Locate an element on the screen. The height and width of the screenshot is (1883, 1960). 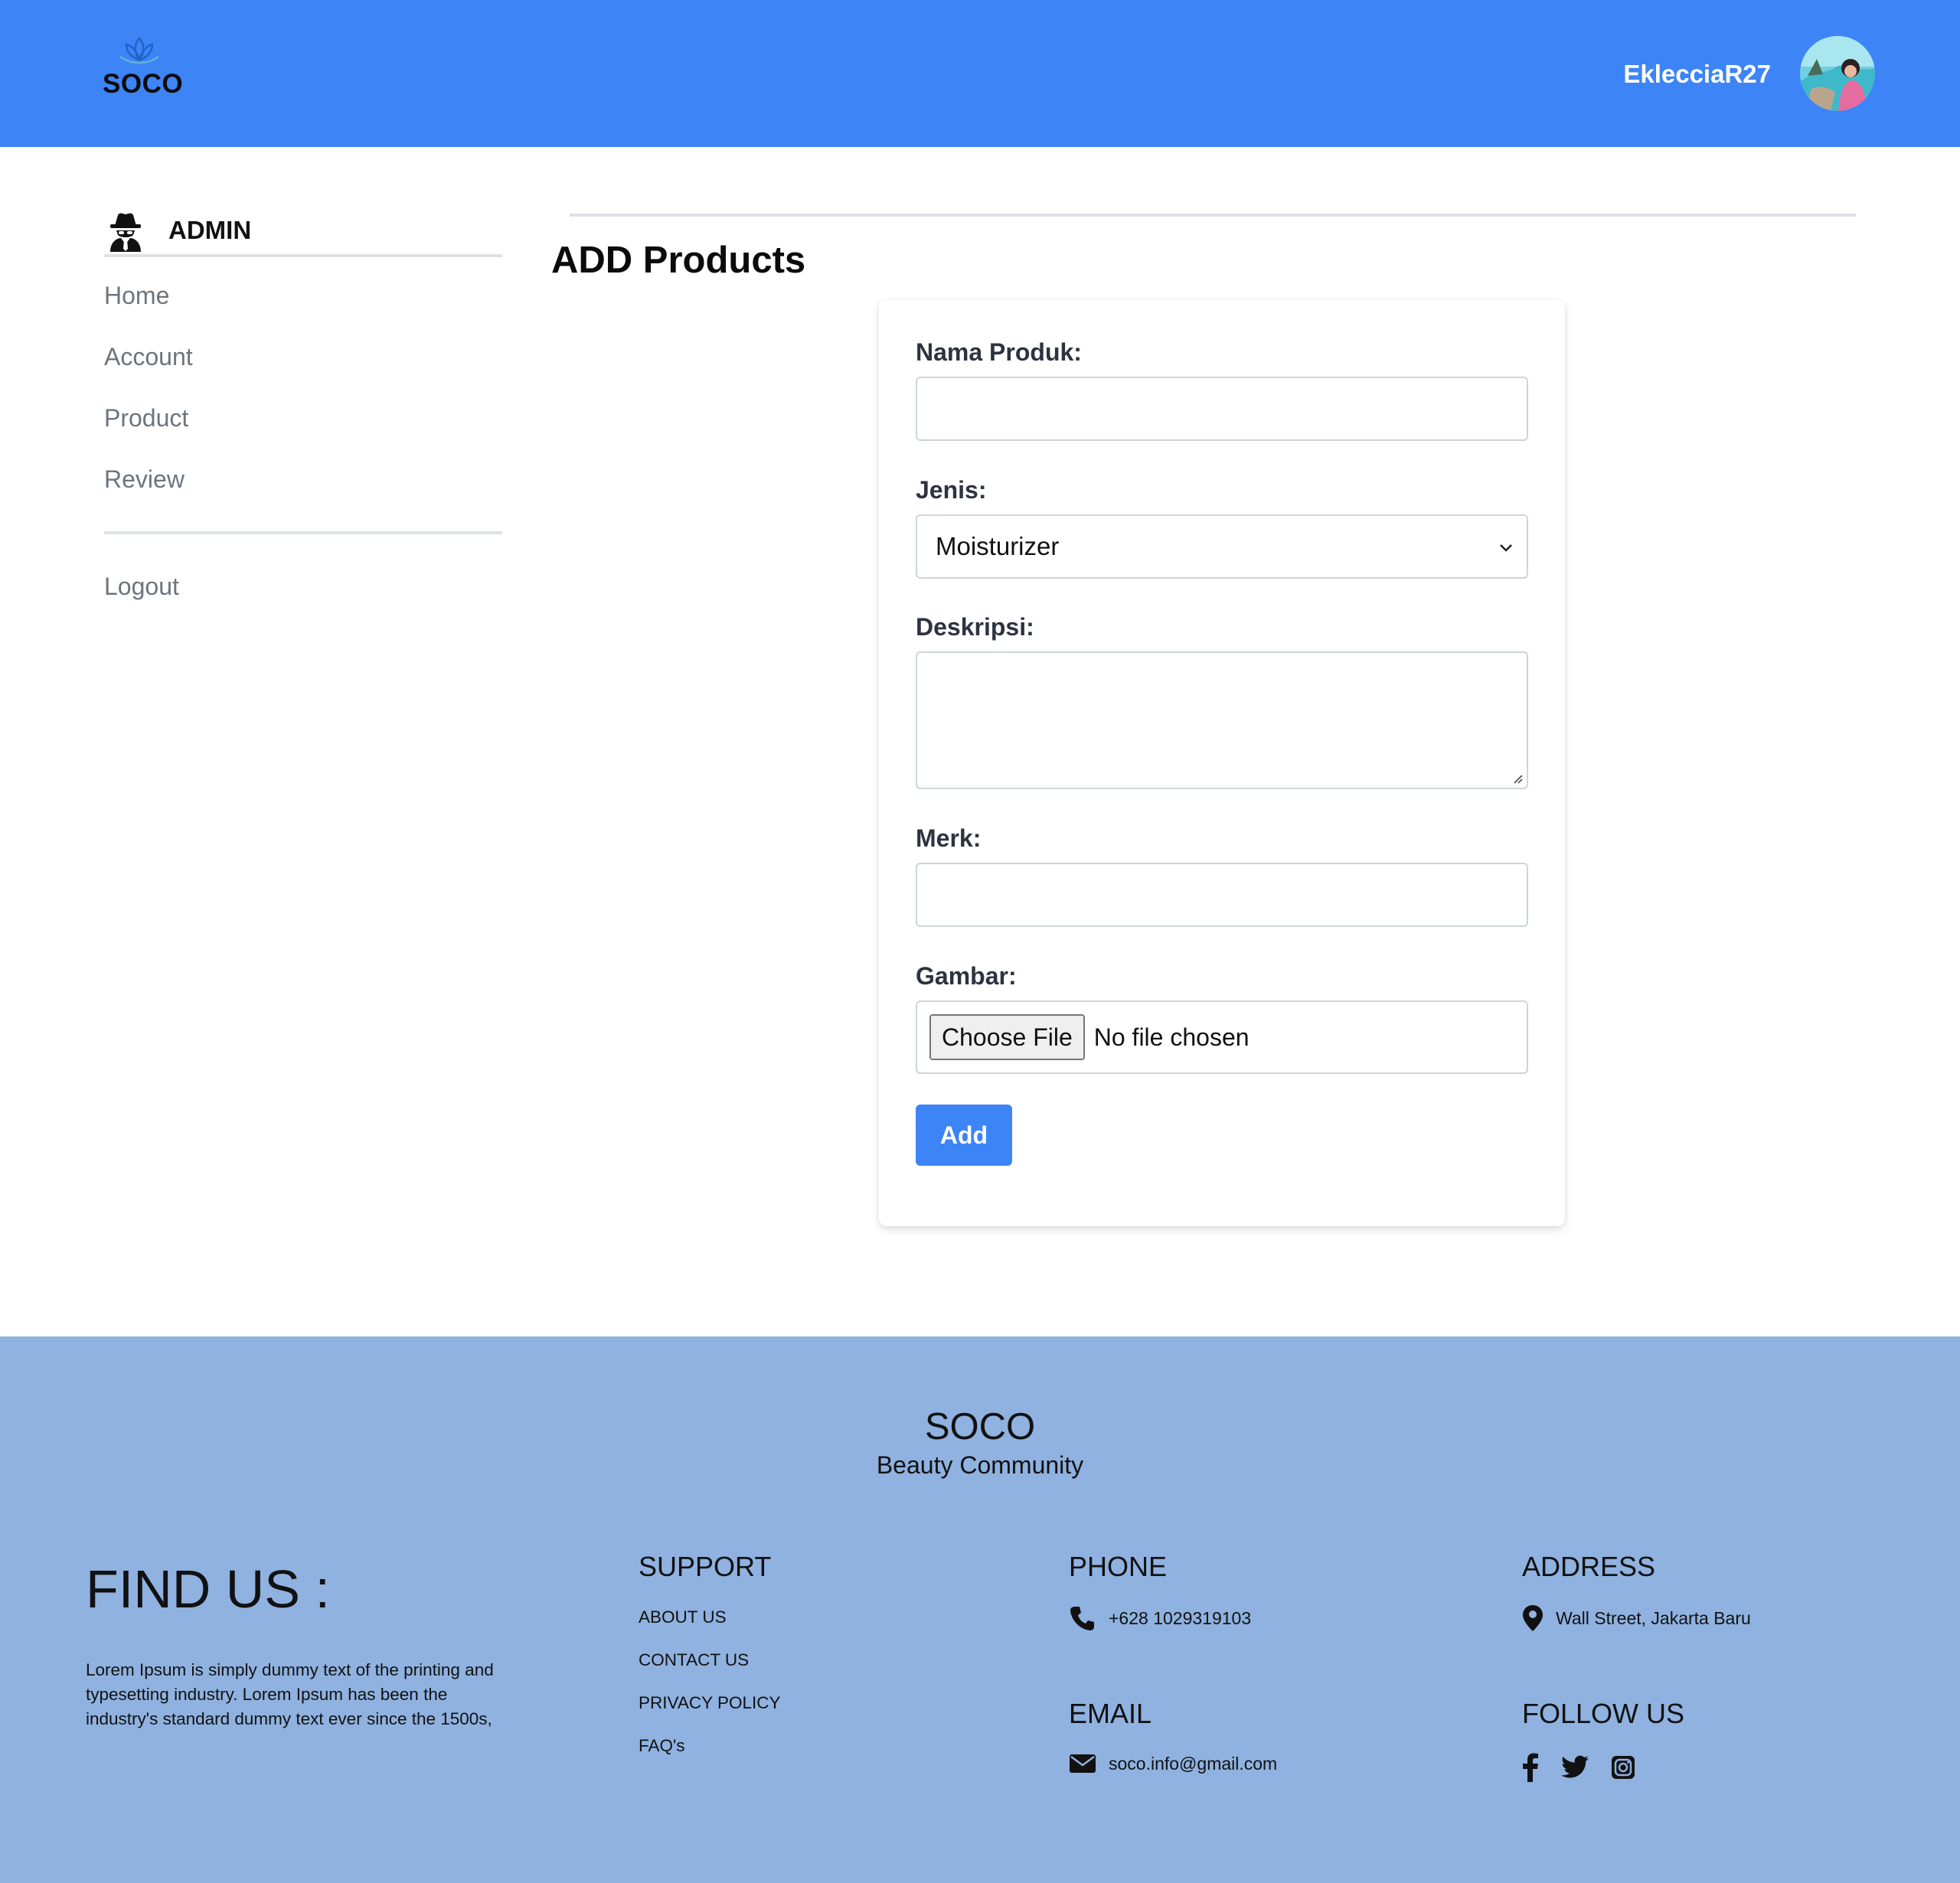
sidebar-item-home: Home is located at coordinates (303, 310).